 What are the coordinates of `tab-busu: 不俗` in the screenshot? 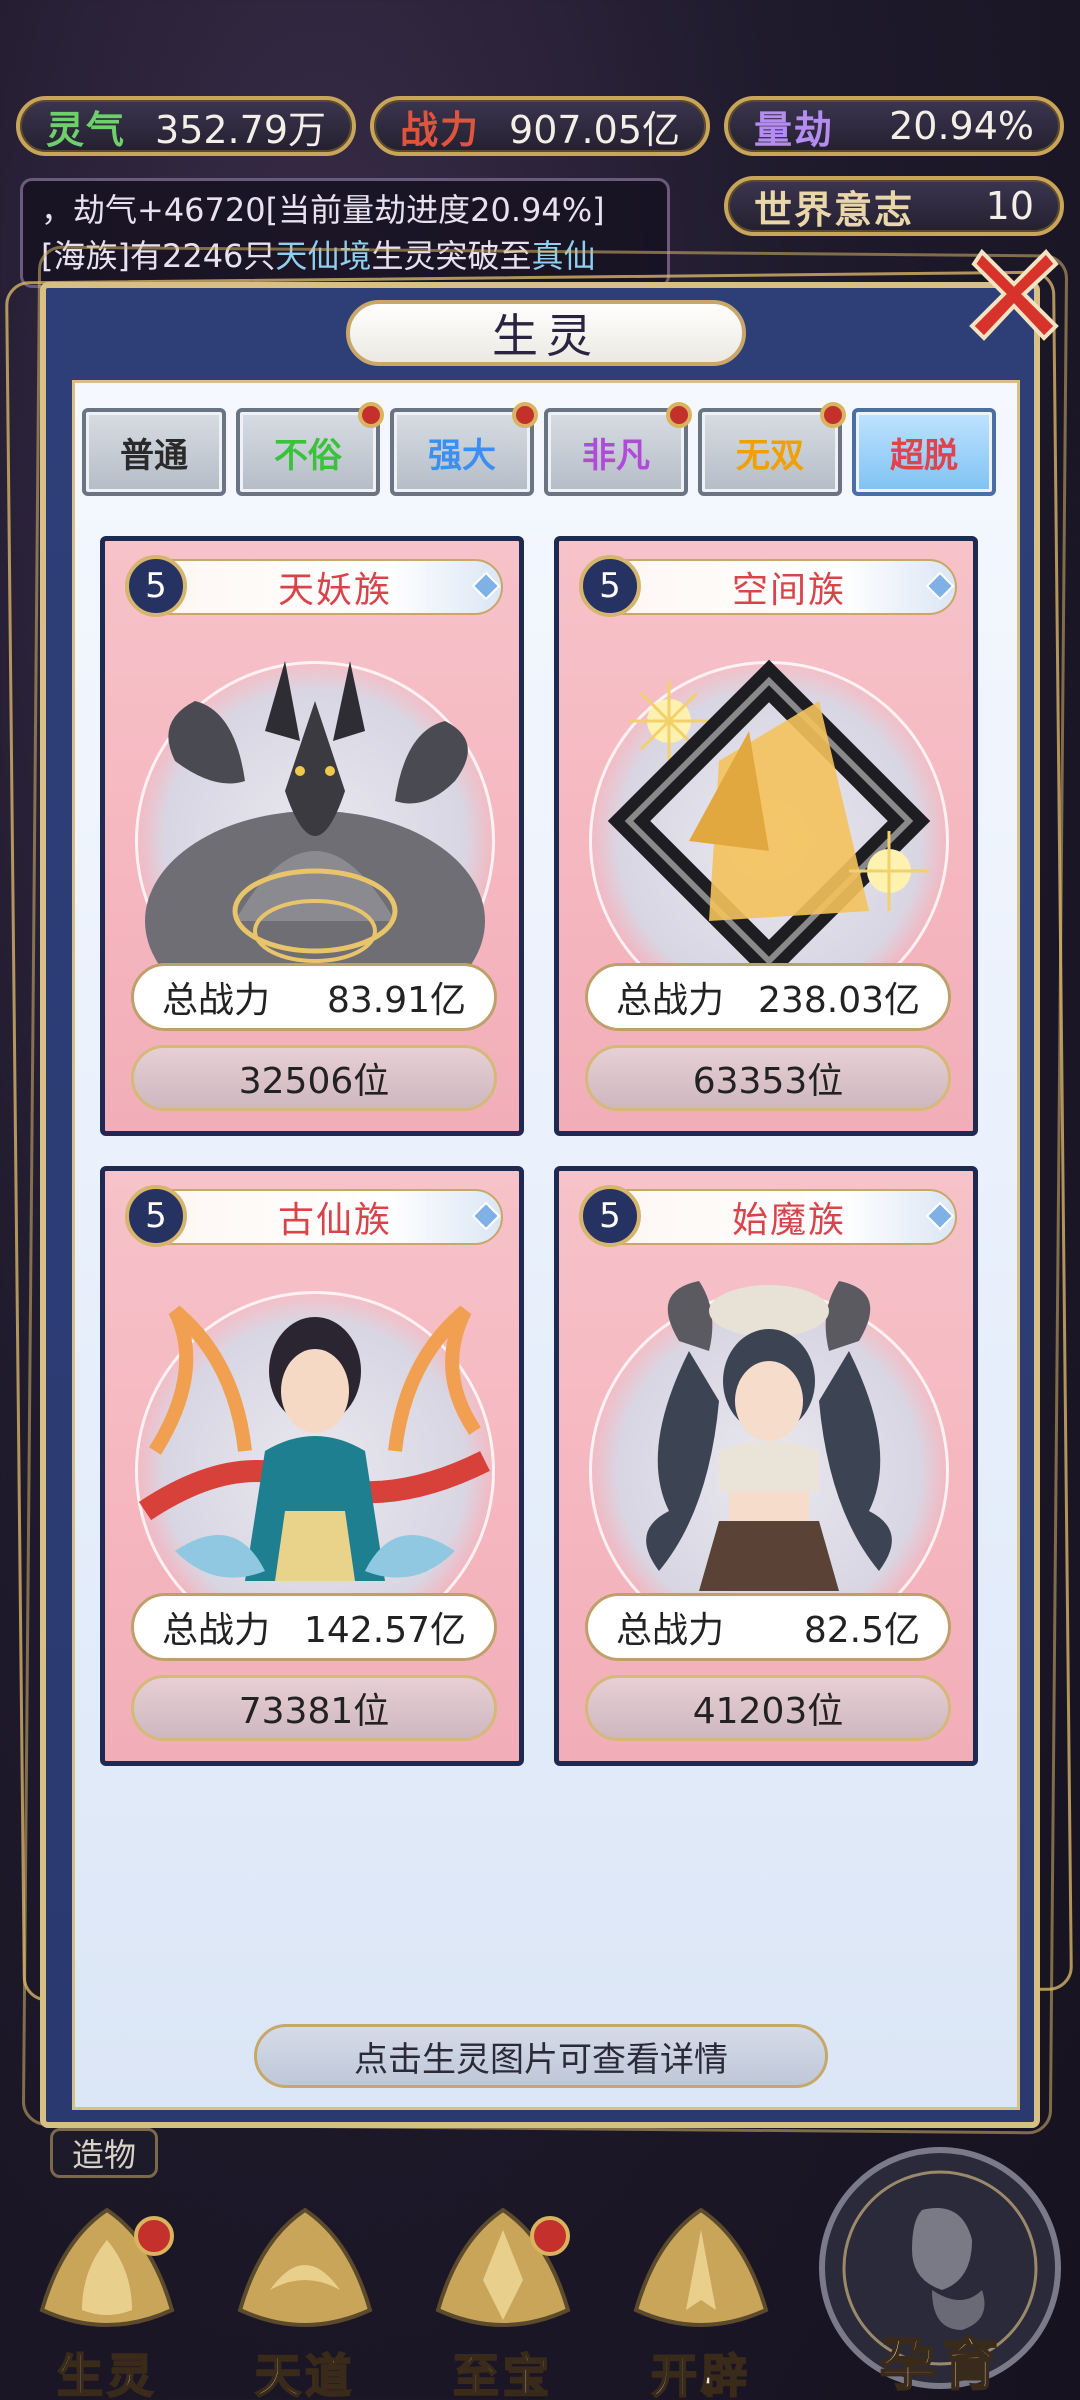 It's located at (310, 449).